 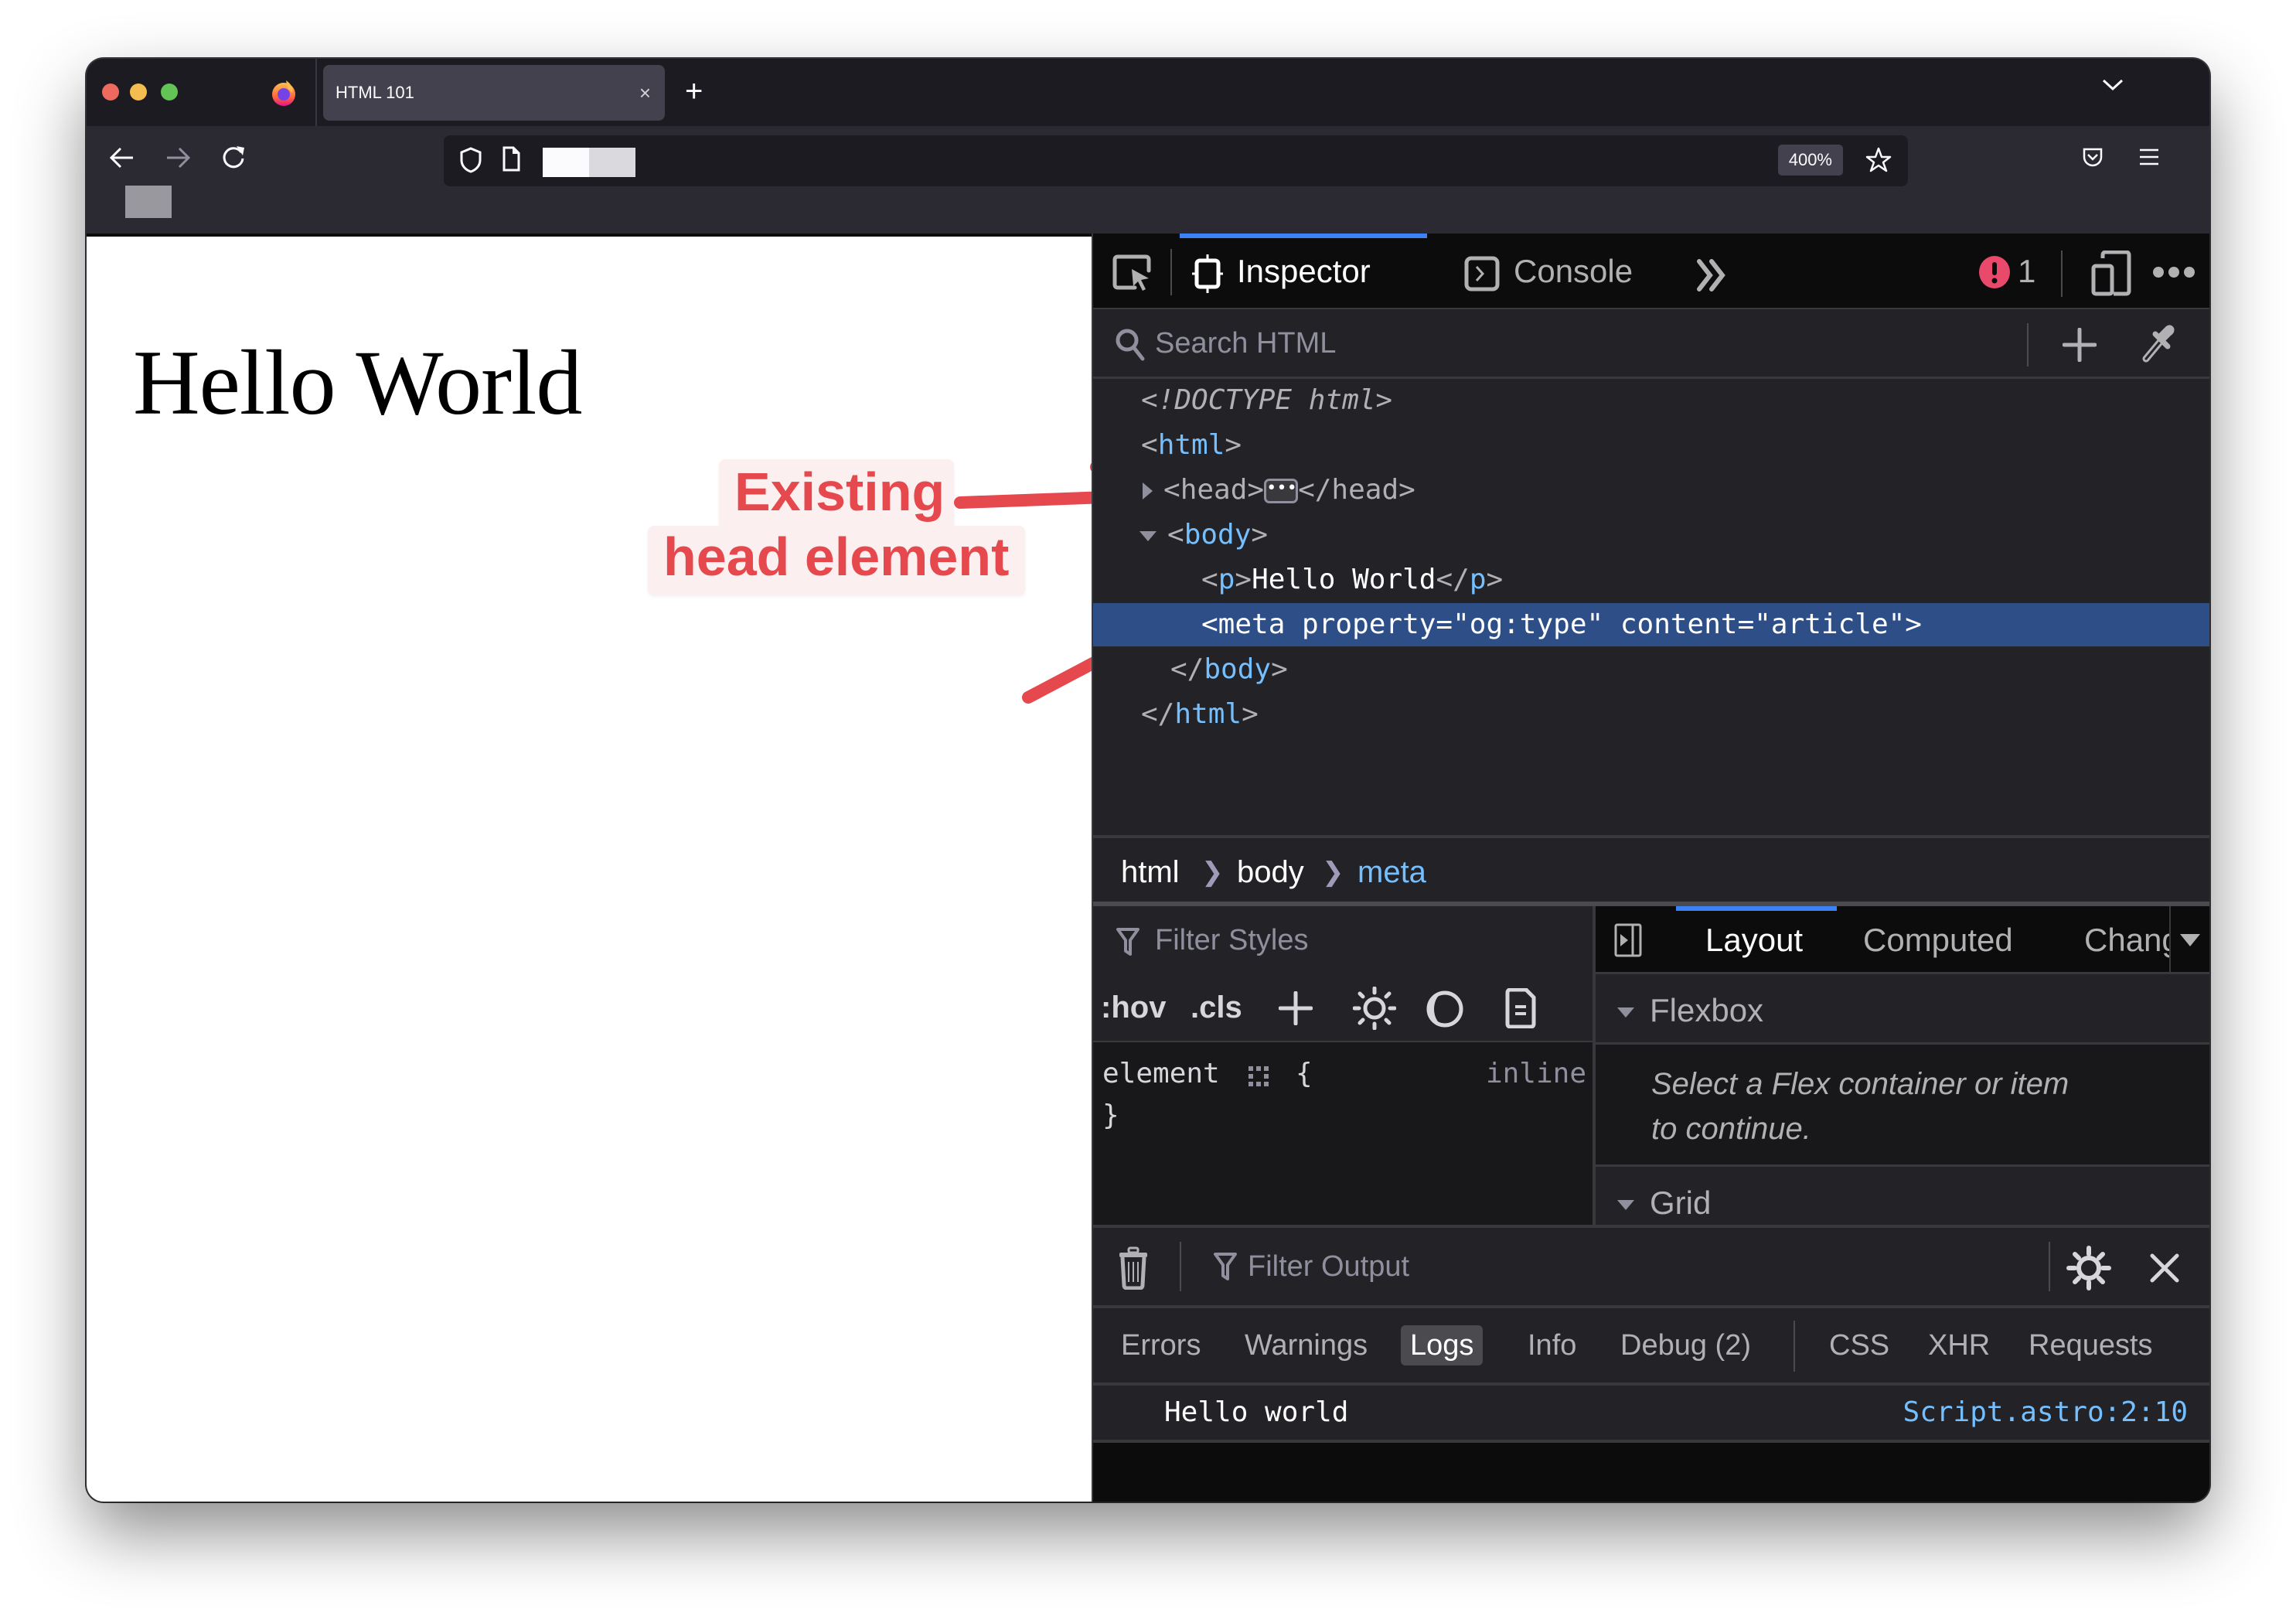 What do you see at coordinates (1711, 275) in the screenshot?
I see `more-tools-chevrons-icon` at bounding box center [1711, 275].